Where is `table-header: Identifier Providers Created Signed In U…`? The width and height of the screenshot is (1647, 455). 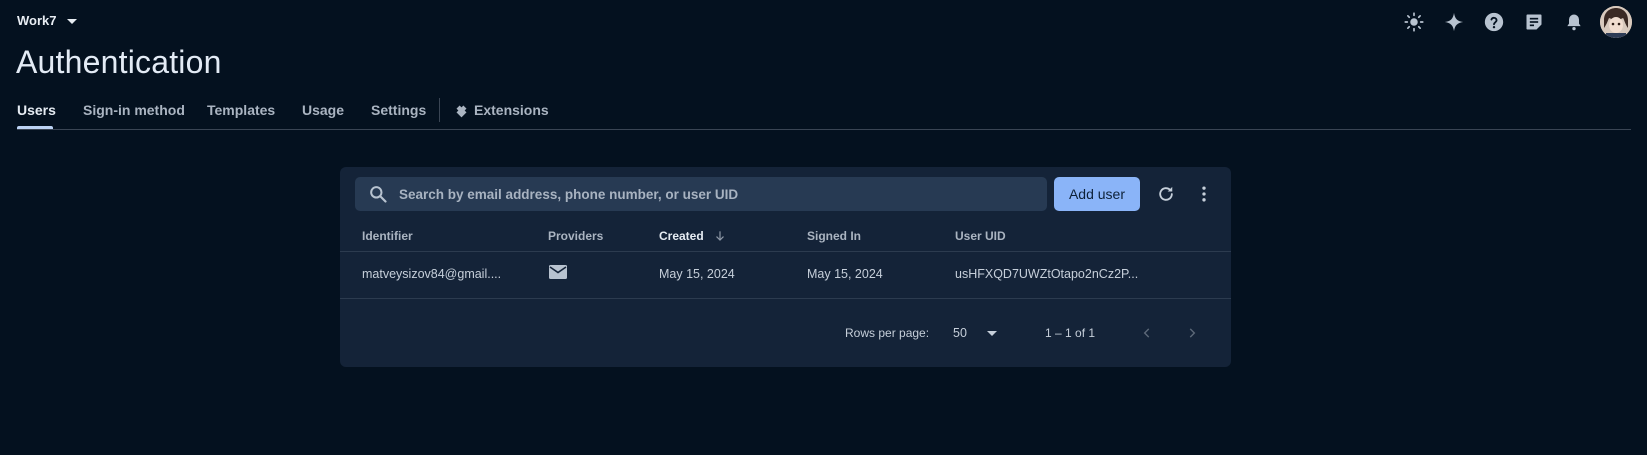 table-header: Identifier Providers Created Signed In U… is located at coordinates (785, 235).